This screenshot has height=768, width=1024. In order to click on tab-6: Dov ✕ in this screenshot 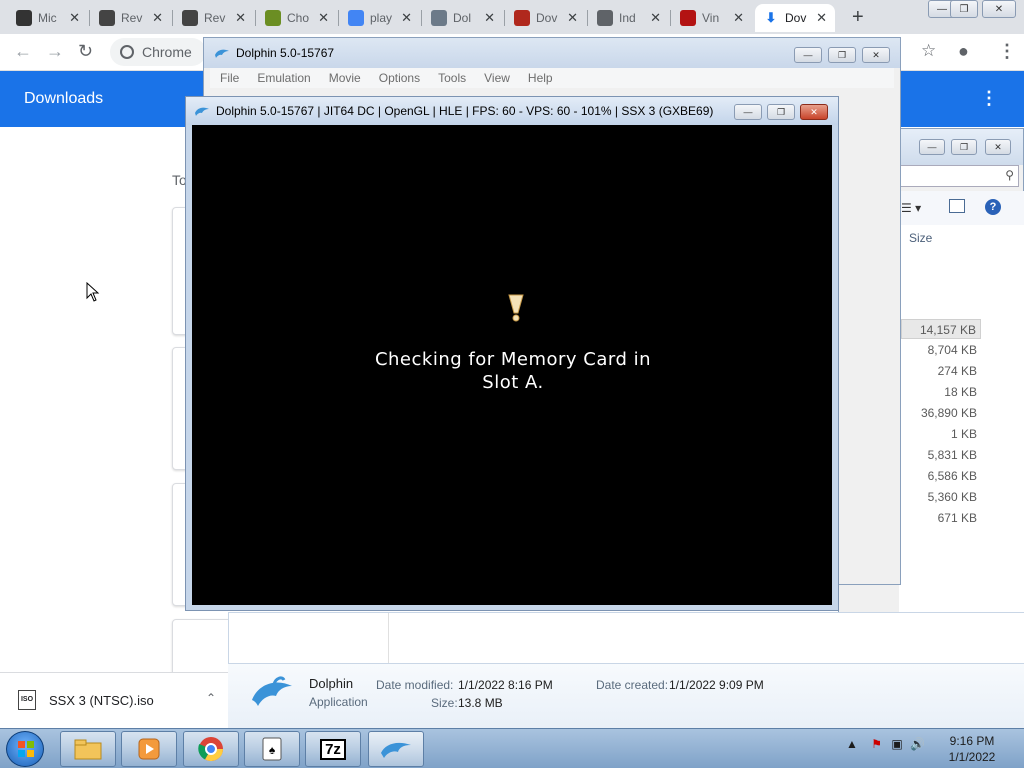, I will do `click(546, 18)`.